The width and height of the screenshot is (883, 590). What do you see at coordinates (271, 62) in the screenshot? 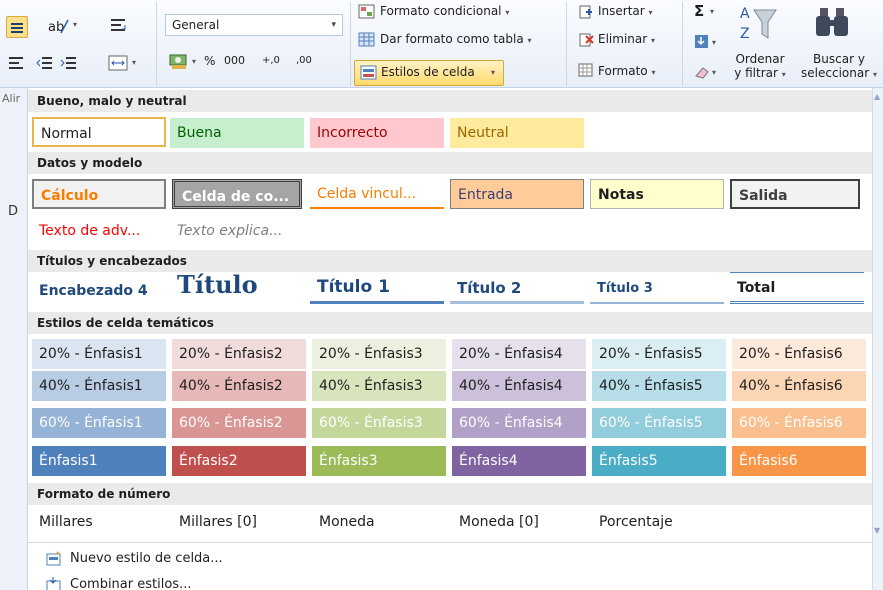
I see `increase-decimal-button: +,0` at bounding box center [271, 62].